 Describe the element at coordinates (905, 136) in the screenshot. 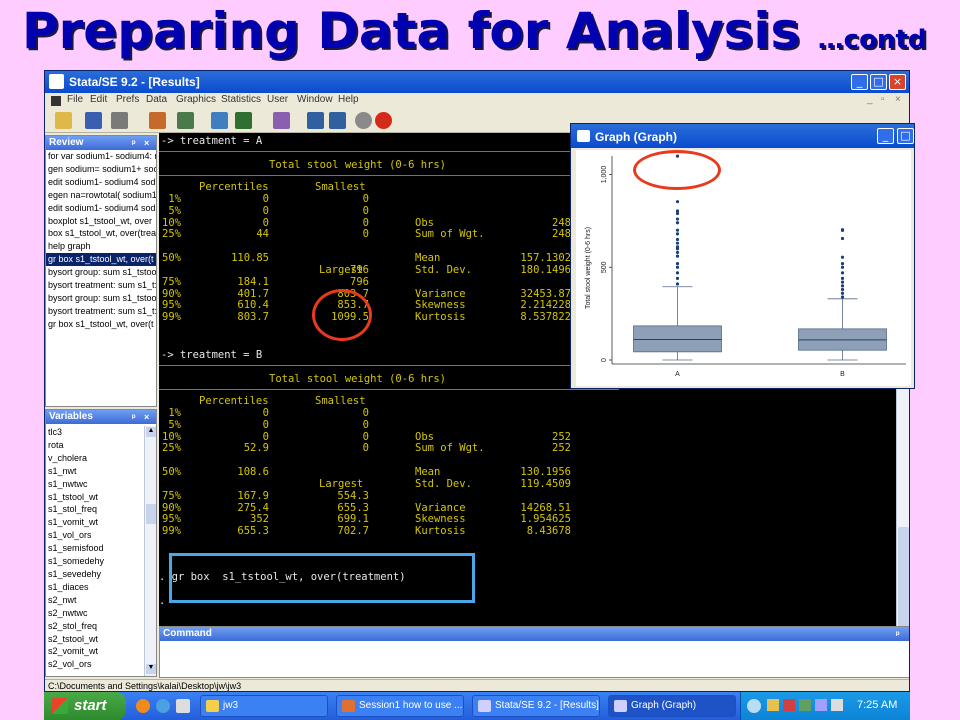

I see `graph-maximize-button: □` at that location.